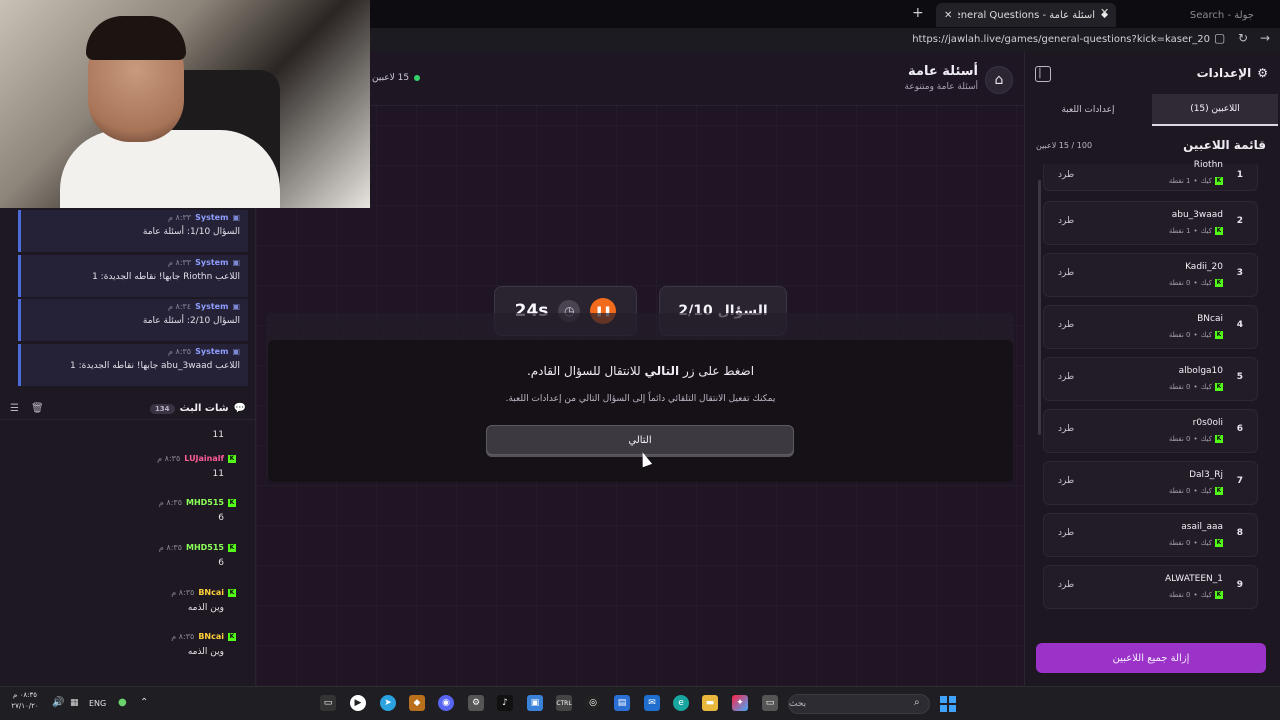 Image resolution: width=1280 pixels, height=720 pixels. Describe the element at coordinates (1215, 110) in the screenshot. I see `tab-players: اللاعبين (15)` at that location.